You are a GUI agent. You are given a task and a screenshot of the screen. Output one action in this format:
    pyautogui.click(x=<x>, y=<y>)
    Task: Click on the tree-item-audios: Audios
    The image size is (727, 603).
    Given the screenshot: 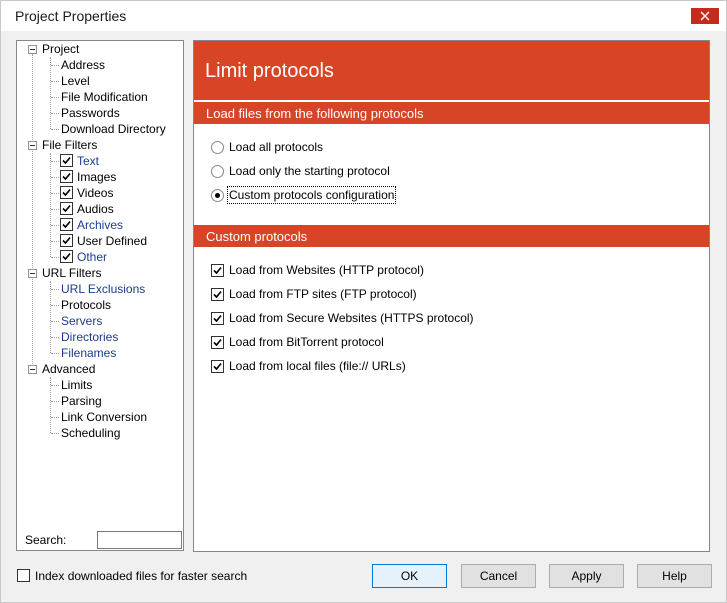 What is the action you would take?
    pyautogui.click(x=95, y=209)
    